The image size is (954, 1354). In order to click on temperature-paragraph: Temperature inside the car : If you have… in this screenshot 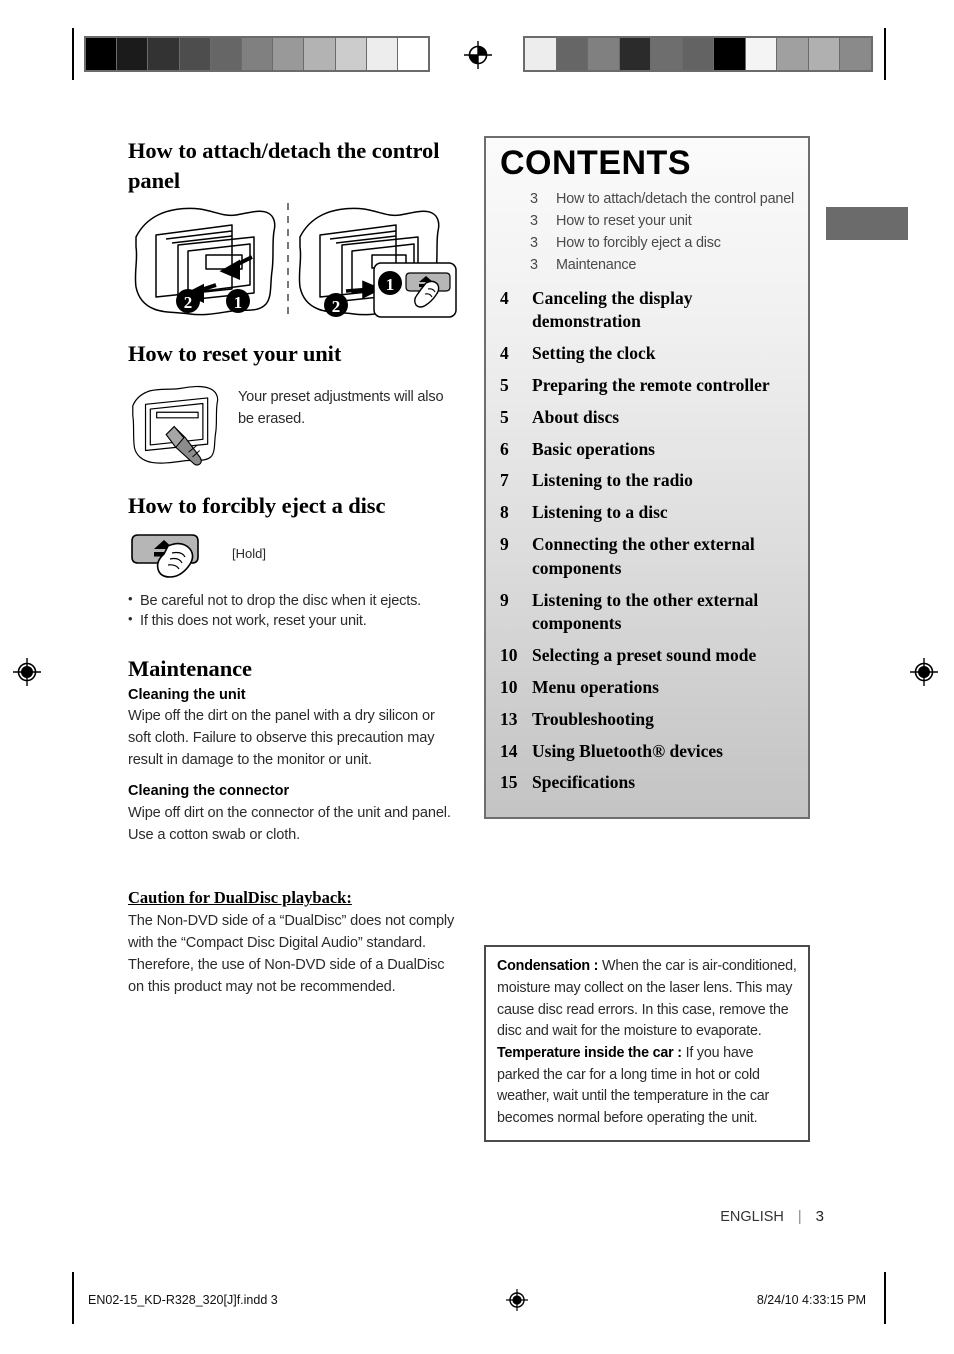, I will do `click(647, 1086)`.